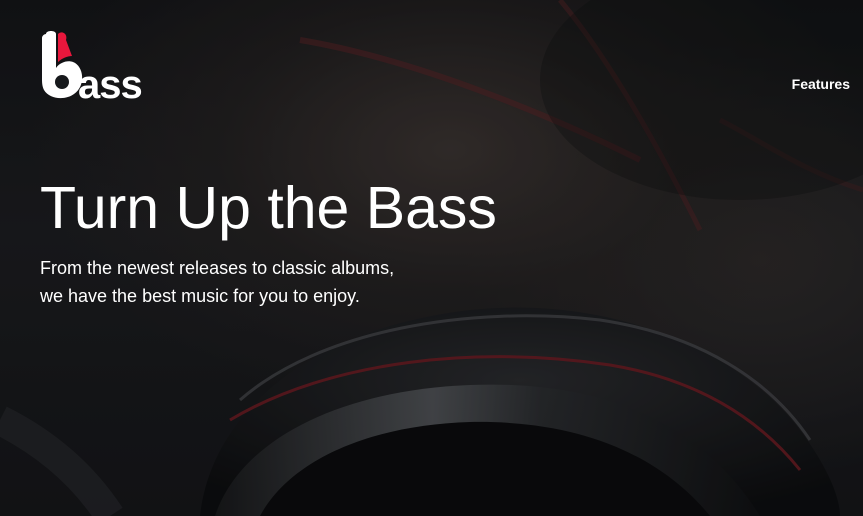 This screenshot has width=863, height=516. What do you see at coordinates (268, 208) in the screenshot?
I see `hero-headline: Turn Up the Bass` at bounding box center [268, 208].